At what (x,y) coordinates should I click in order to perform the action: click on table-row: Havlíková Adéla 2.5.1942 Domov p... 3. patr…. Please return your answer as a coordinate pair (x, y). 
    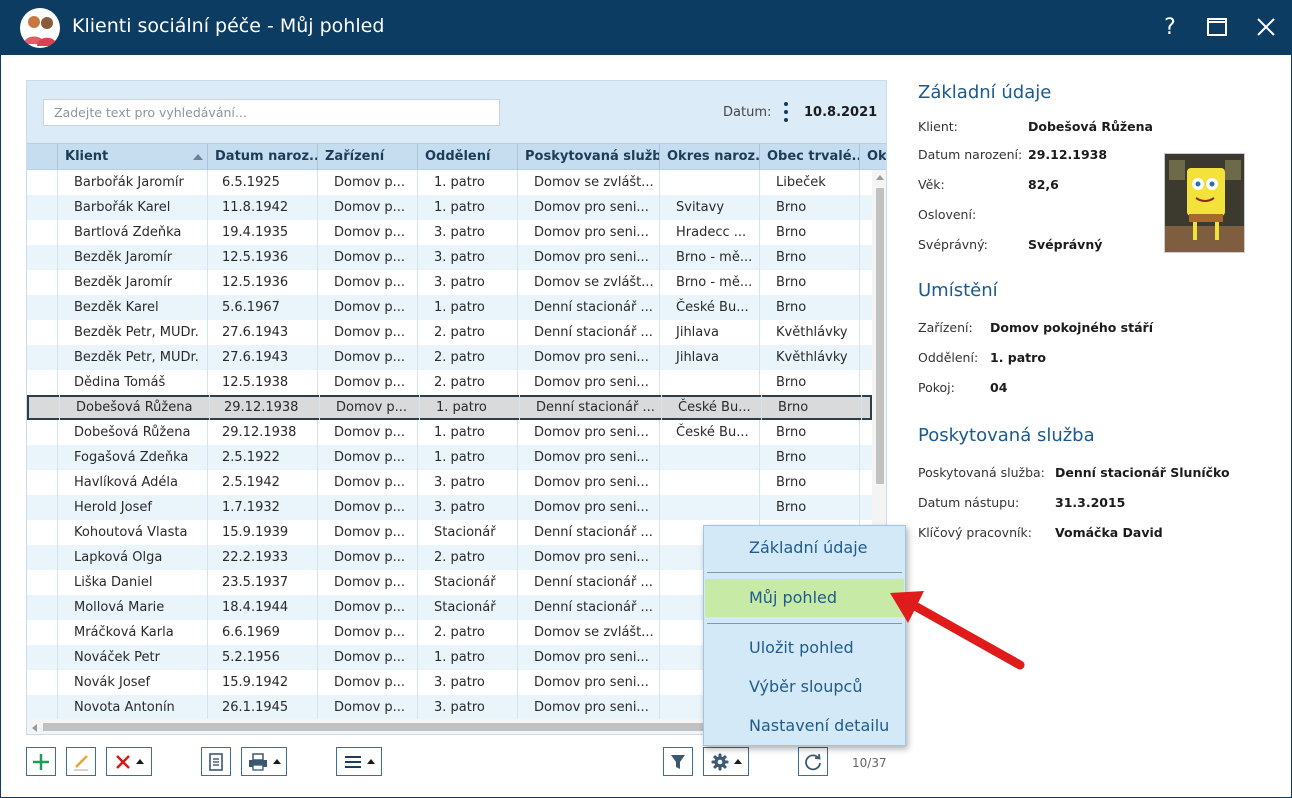
    Looking at the image, I should click on (449, 482).